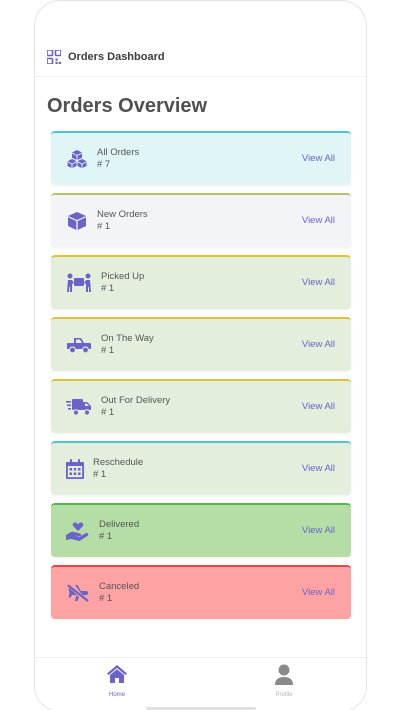 This screenshot has height=710, width=400. What do you see at coordinates (104, 164) in the screenshot?
I see `card-count: # 7` at bounding box center [104, 164].